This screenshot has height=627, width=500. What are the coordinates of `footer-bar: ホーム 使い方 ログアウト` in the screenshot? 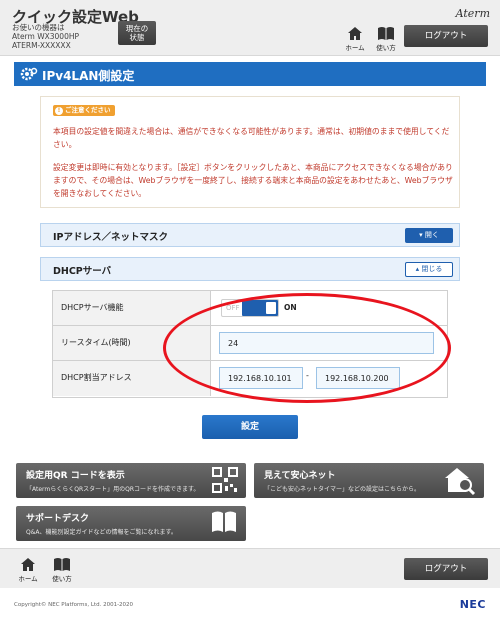 It's located at (250, 568).